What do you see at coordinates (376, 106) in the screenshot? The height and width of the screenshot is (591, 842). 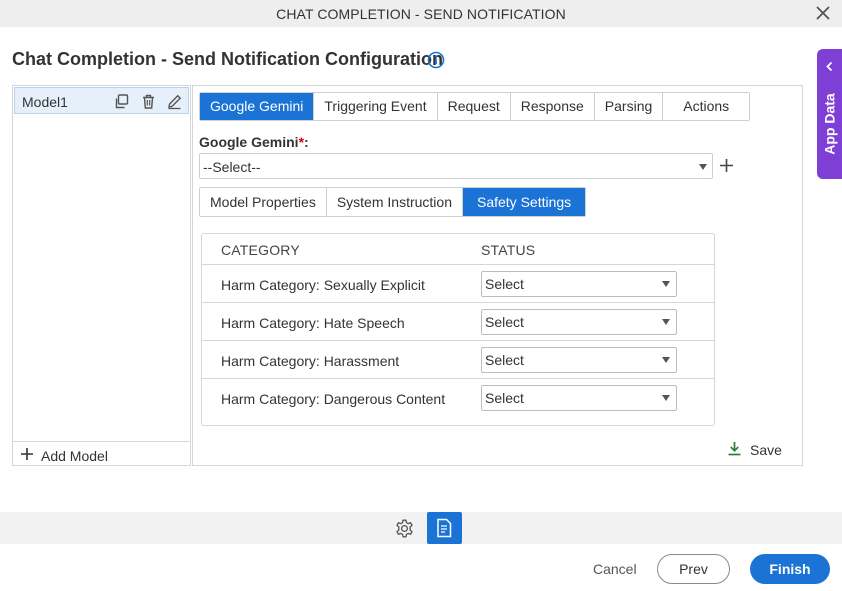 I see `tab-triggering-event: Triggering Event` at bounding box center [376, 106].